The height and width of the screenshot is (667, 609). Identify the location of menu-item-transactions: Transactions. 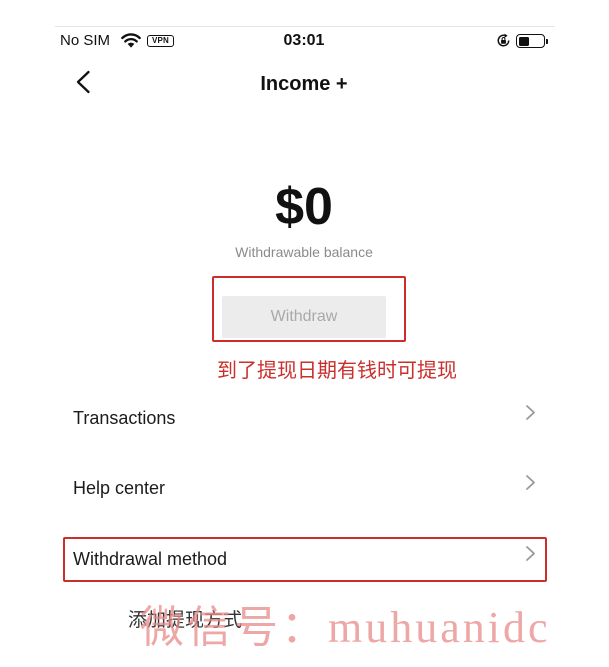
(305, 418).